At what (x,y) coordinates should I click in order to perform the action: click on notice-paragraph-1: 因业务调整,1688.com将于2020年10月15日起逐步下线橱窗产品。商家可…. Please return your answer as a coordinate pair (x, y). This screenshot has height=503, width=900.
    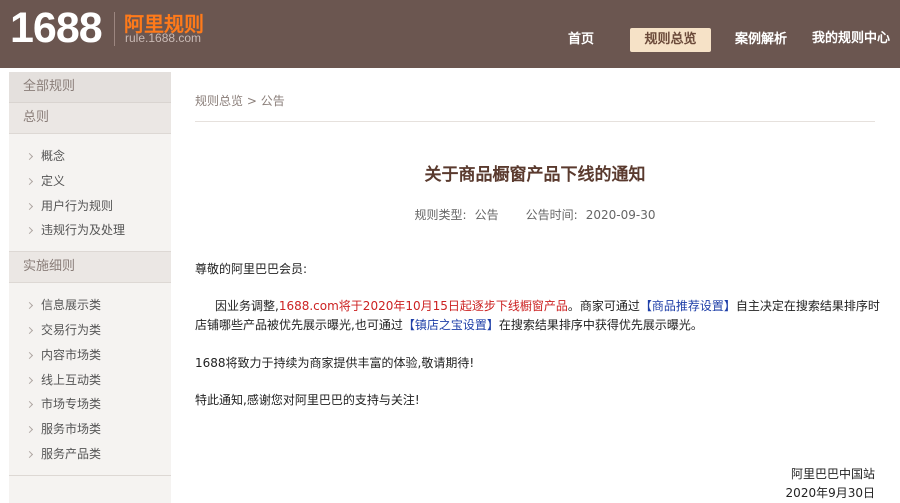
    Looking at the image, I should click on (540, 316).